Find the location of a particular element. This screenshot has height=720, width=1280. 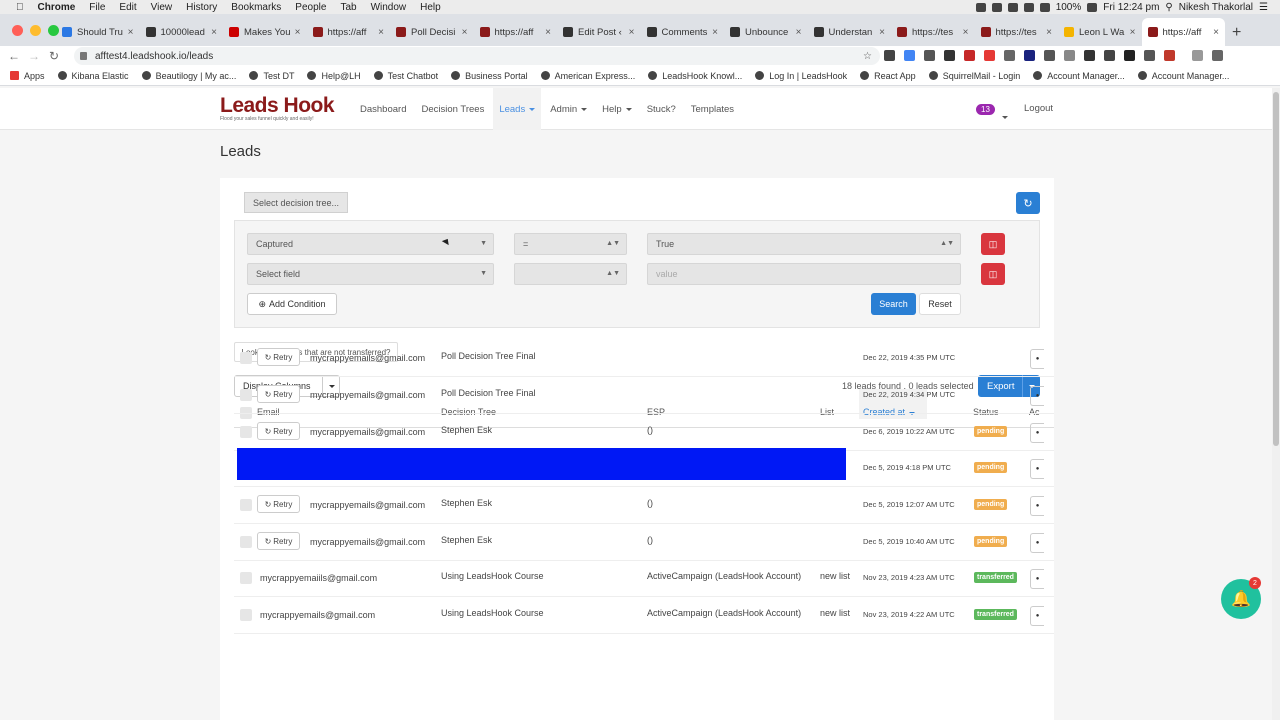

new-tab-icon: + is located at coordinates (1236, 33).